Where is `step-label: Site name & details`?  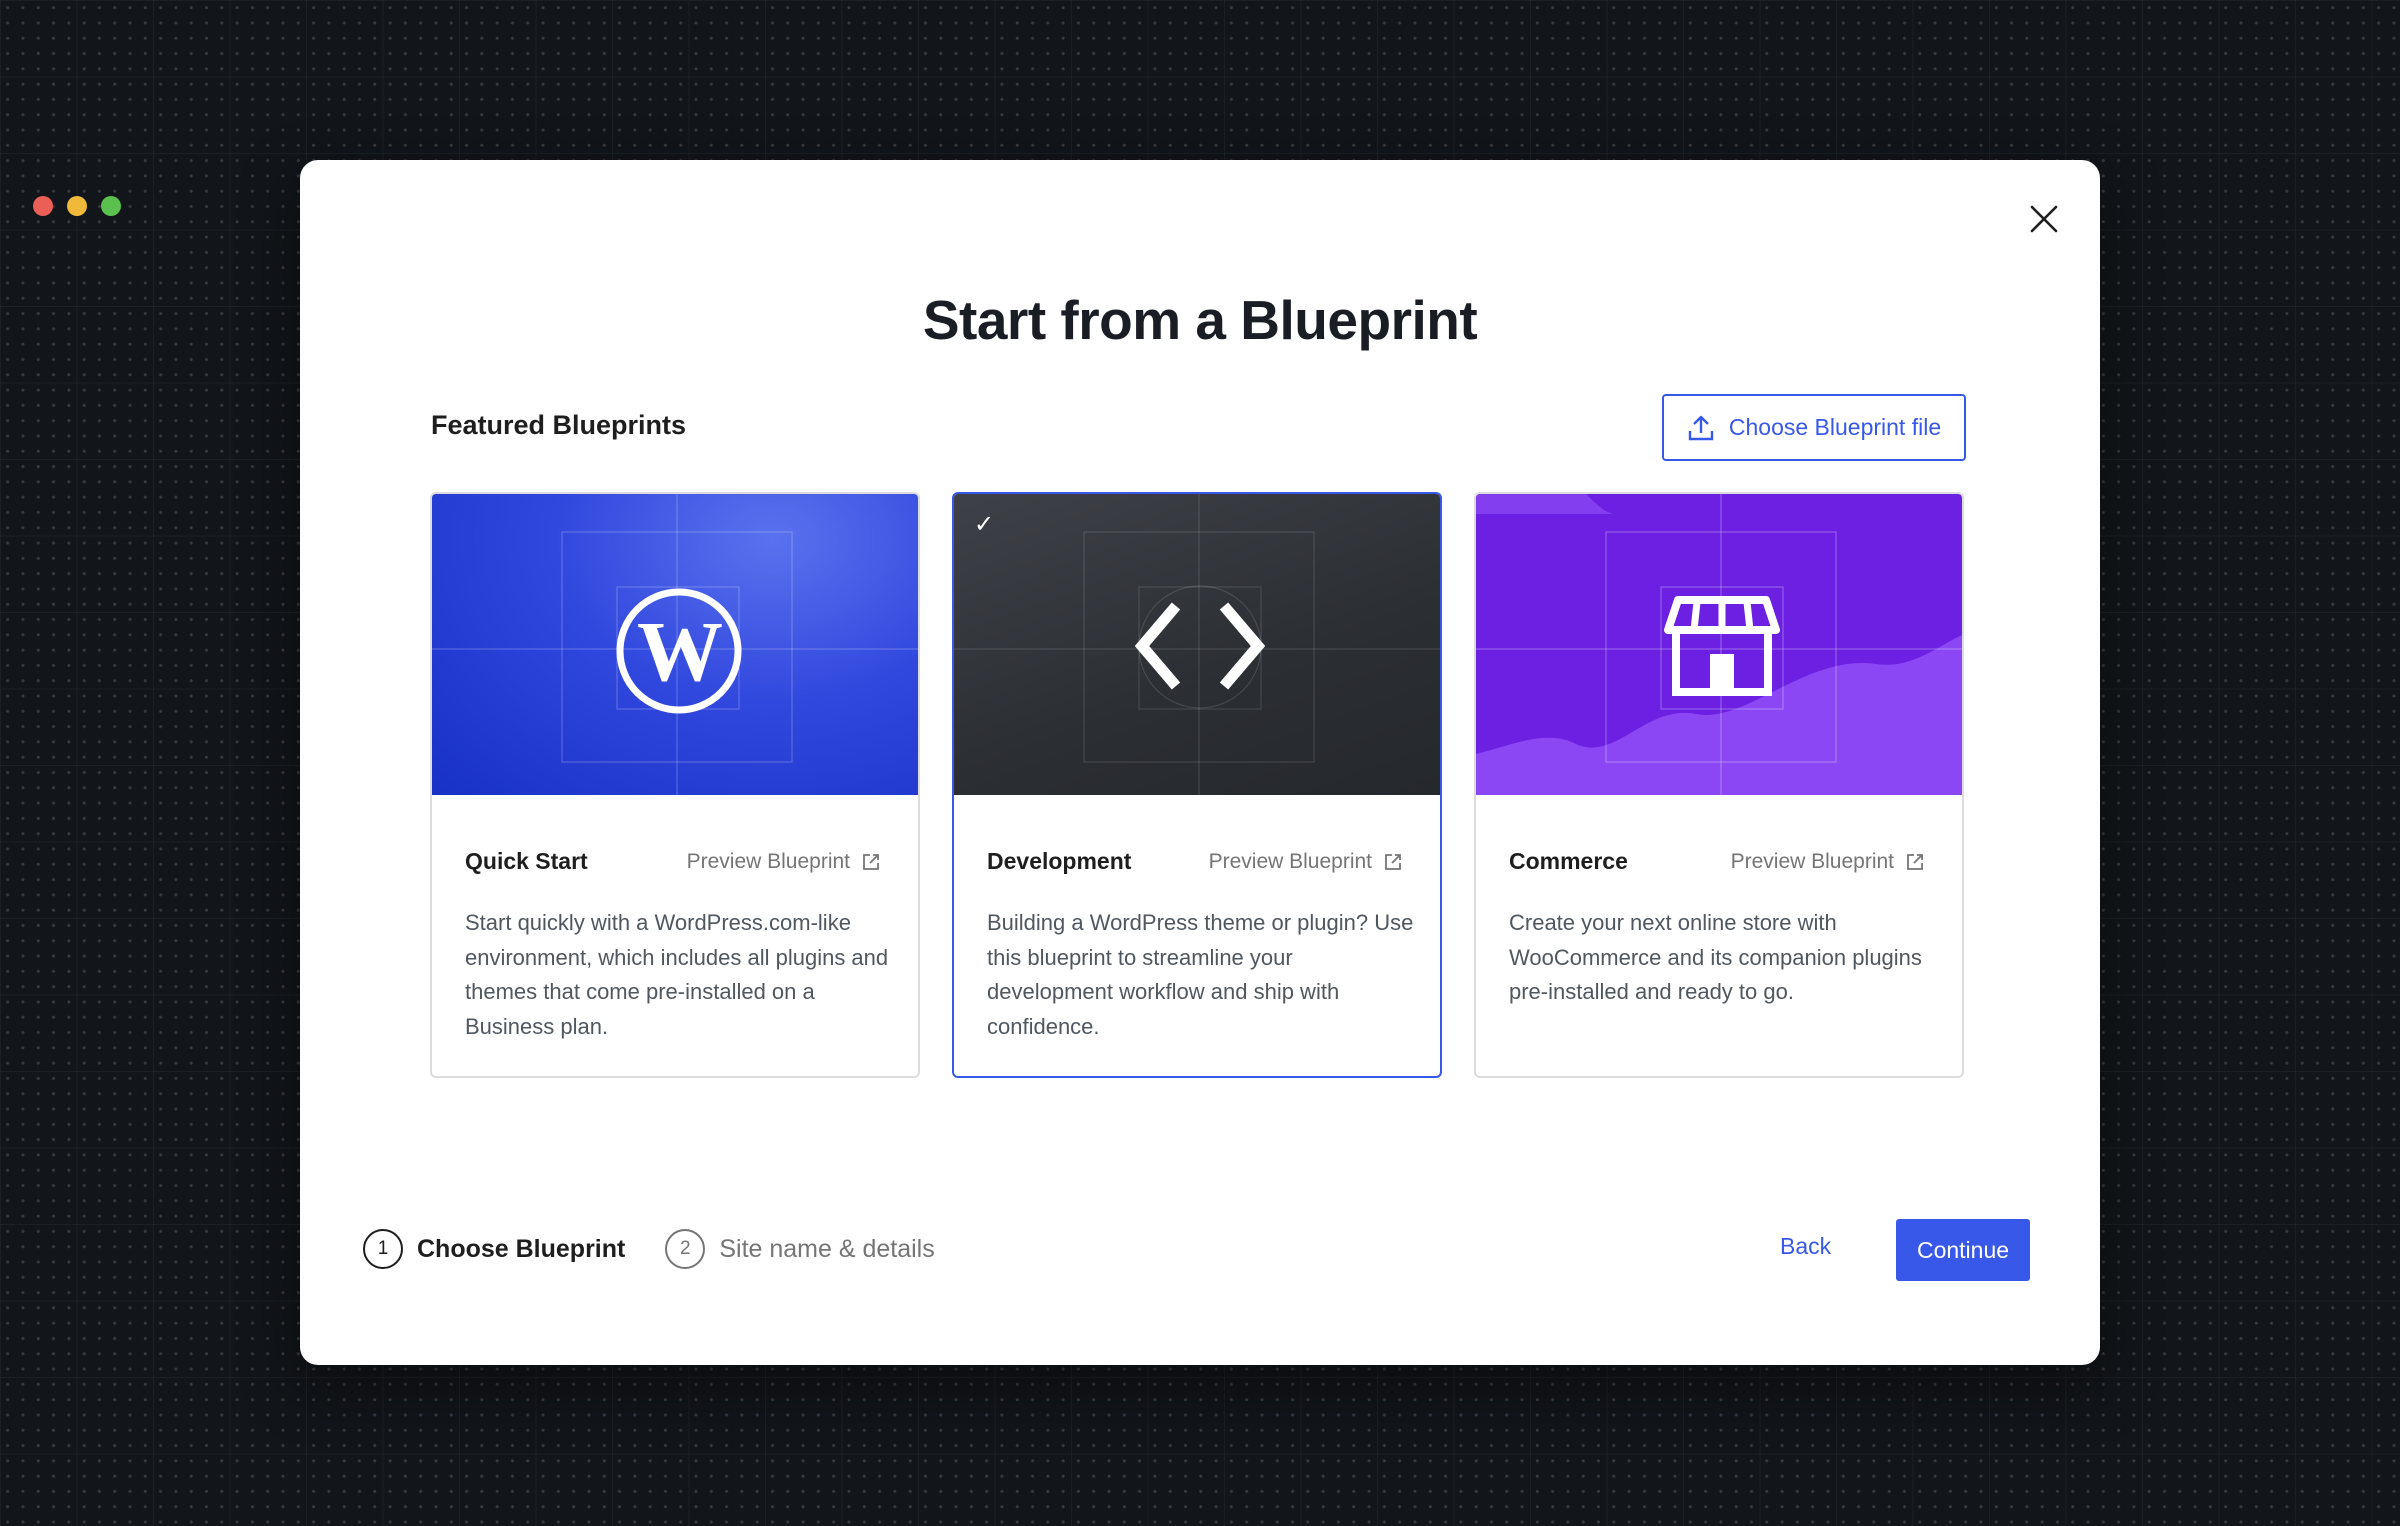 step-label: Site name & details is located at coordinates (827, 1248).